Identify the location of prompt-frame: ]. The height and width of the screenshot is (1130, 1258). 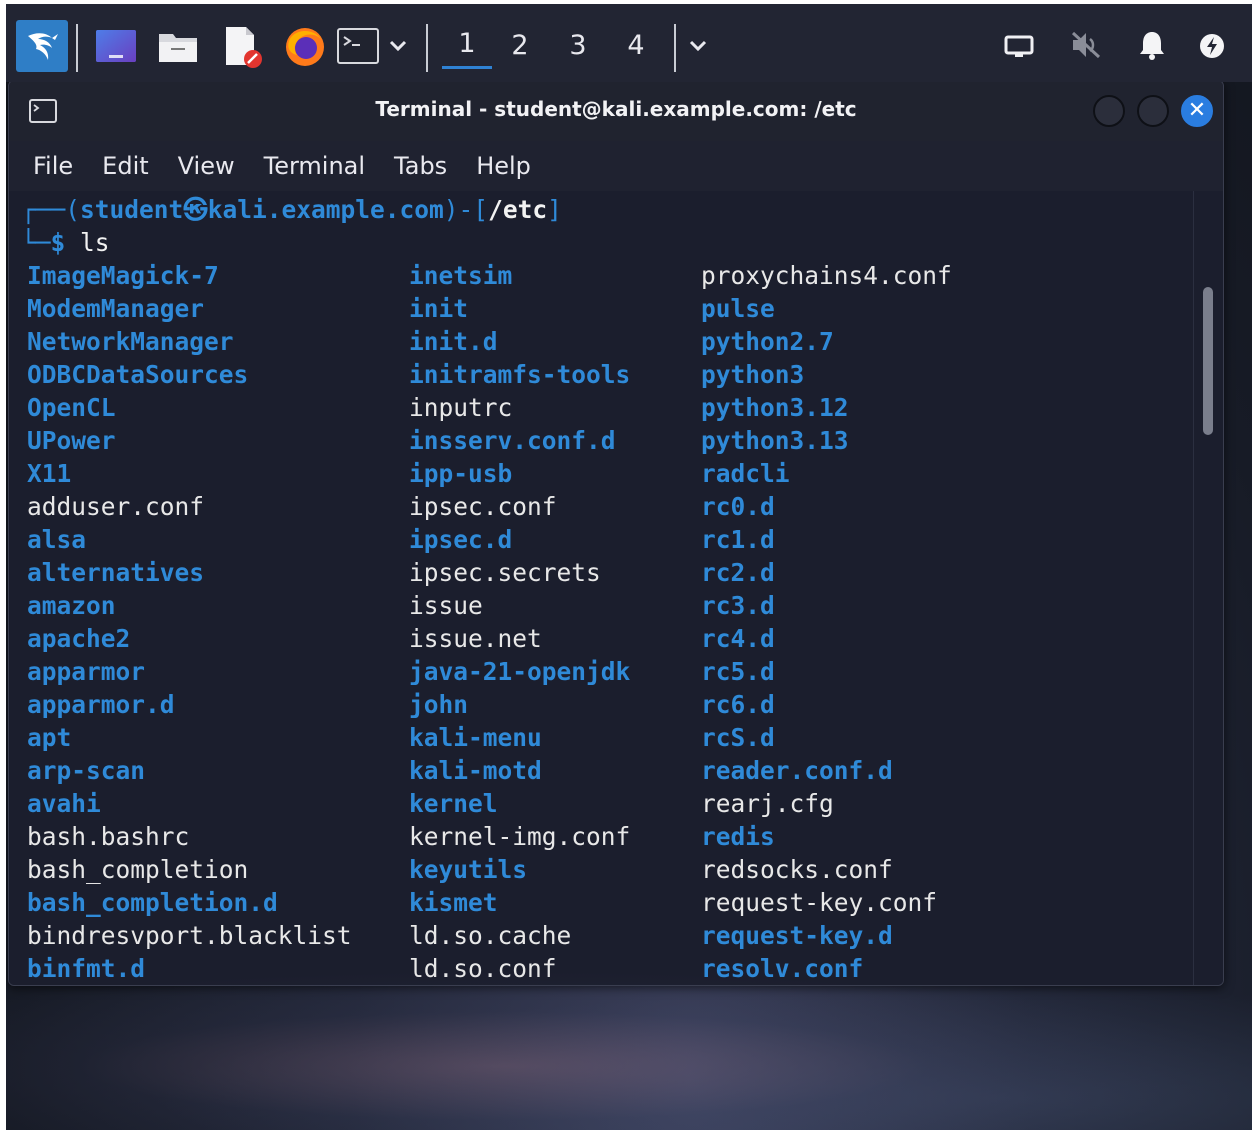
(554, 209).